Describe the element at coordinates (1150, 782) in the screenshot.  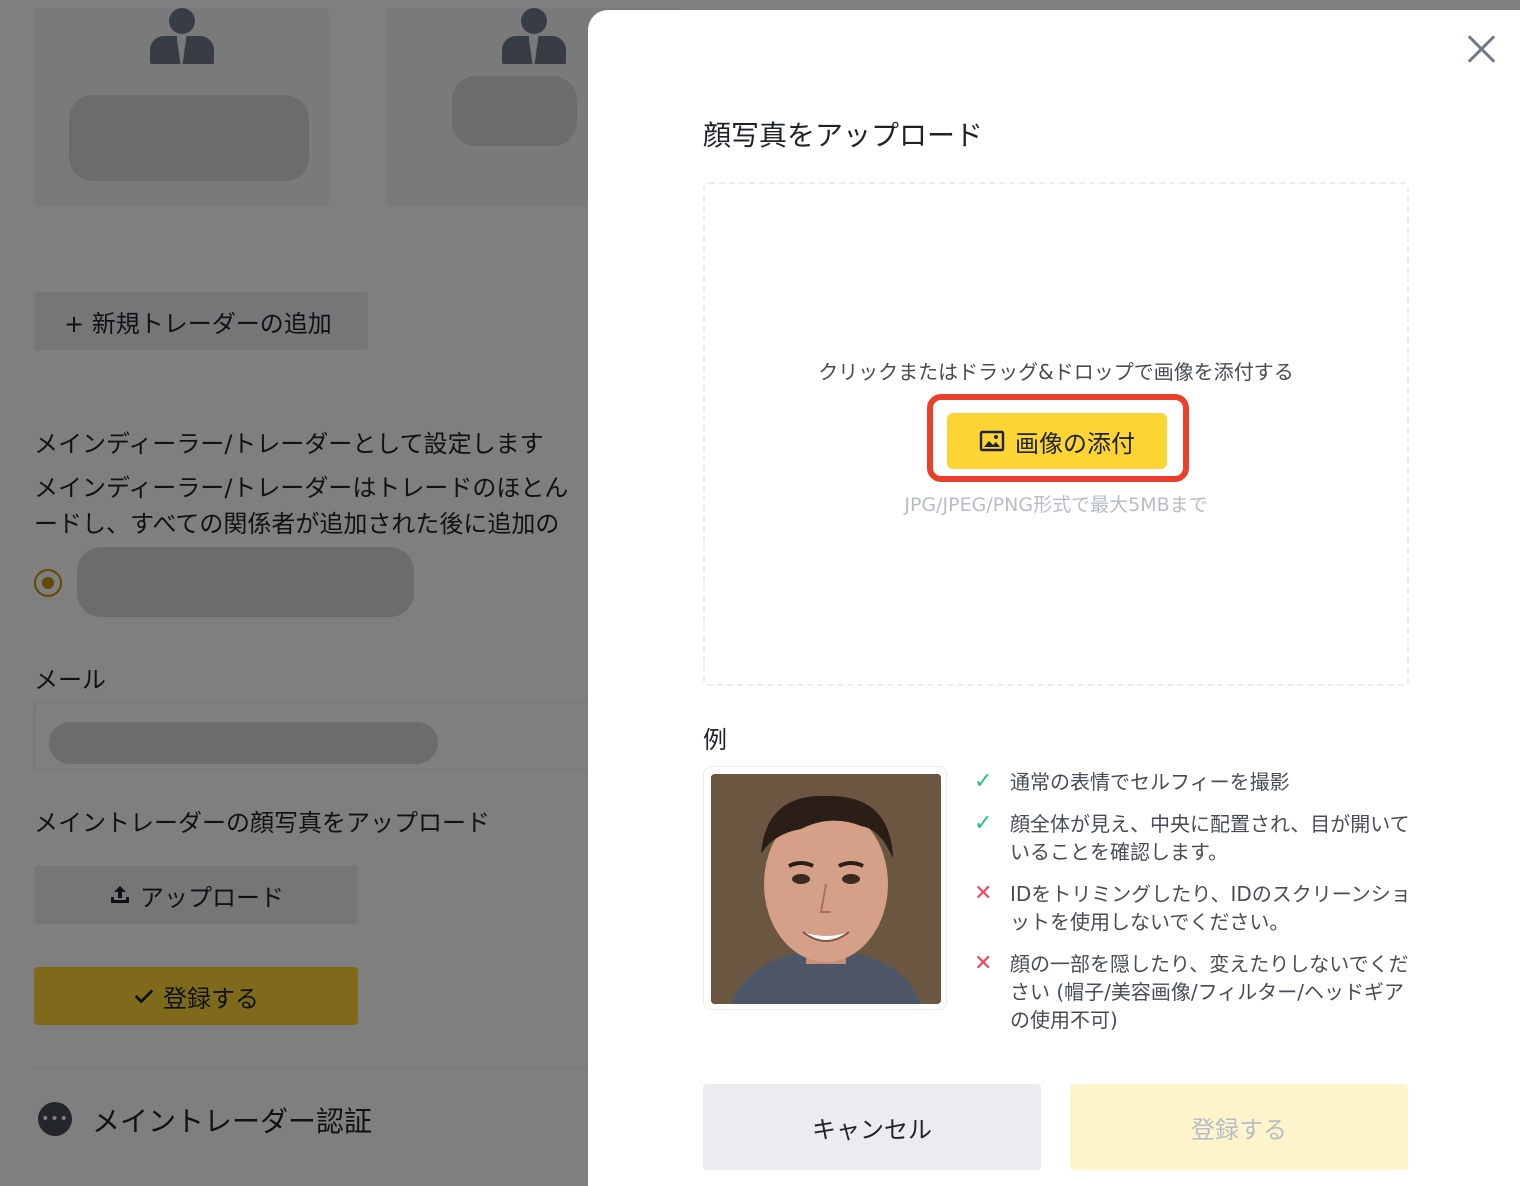
I see `rule-text: 通常の表情でセルフィーを撮影` at that location.